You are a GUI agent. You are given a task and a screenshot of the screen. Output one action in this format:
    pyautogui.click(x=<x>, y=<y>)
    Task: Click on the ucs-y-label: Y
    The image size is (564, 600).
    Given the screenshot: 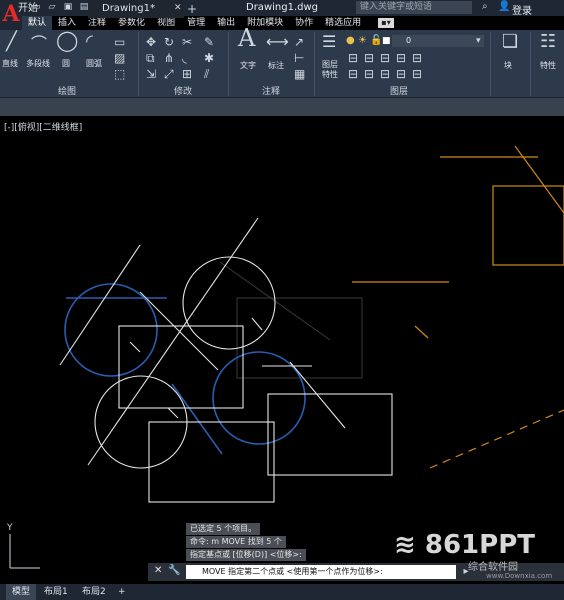 What is the action you would take?
    pyautogui.click(x=9, y=528)
    